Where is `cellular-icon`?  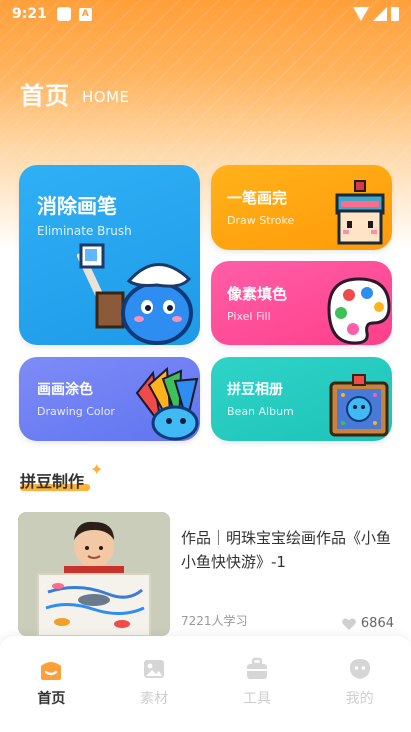
cellular-icon is located at coordinates (380, 14).